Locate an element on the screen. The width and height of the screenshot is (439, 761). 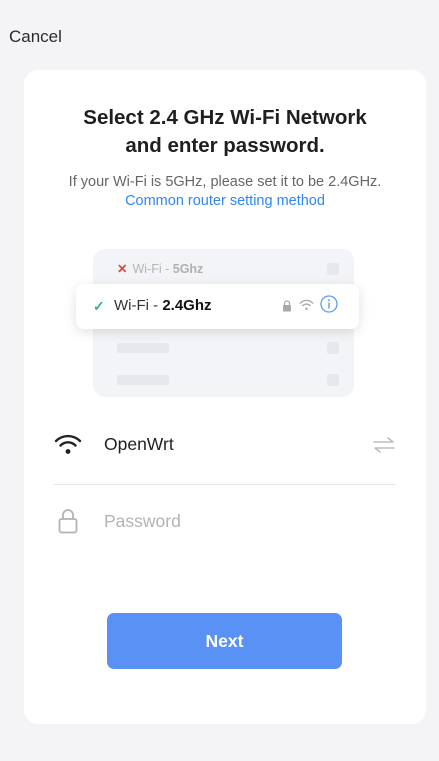
cancel-button: Cancel is located at coordinates (35, 37).